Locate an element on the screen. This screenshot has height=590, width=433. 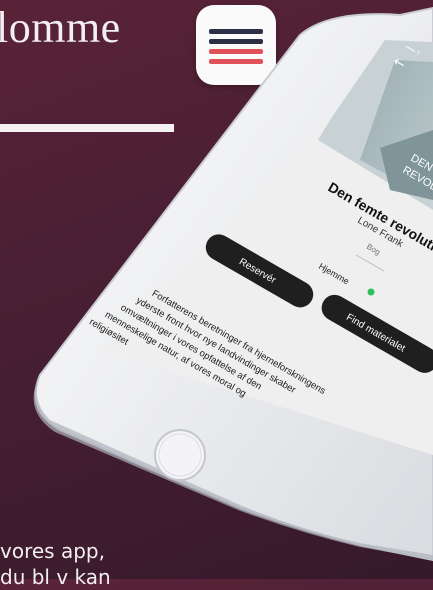
home-button is located at coordinates (180, 455).